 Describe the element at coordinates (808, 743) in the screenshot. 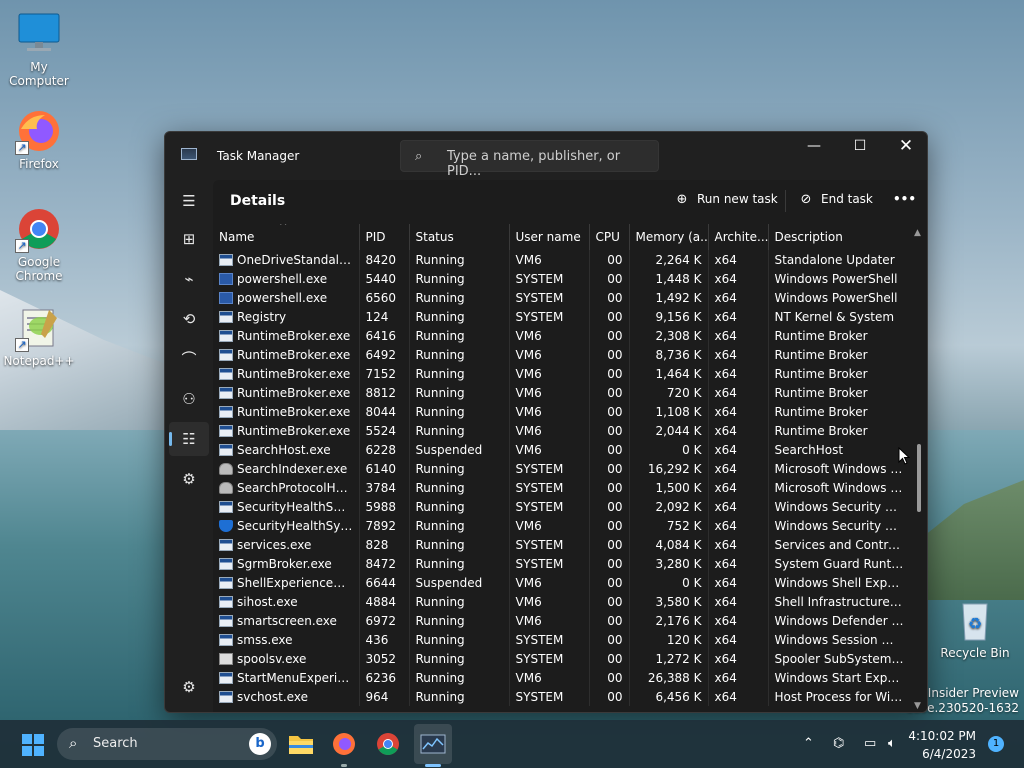

I see `show-hidden-icons-icon: ⌃` at that location.